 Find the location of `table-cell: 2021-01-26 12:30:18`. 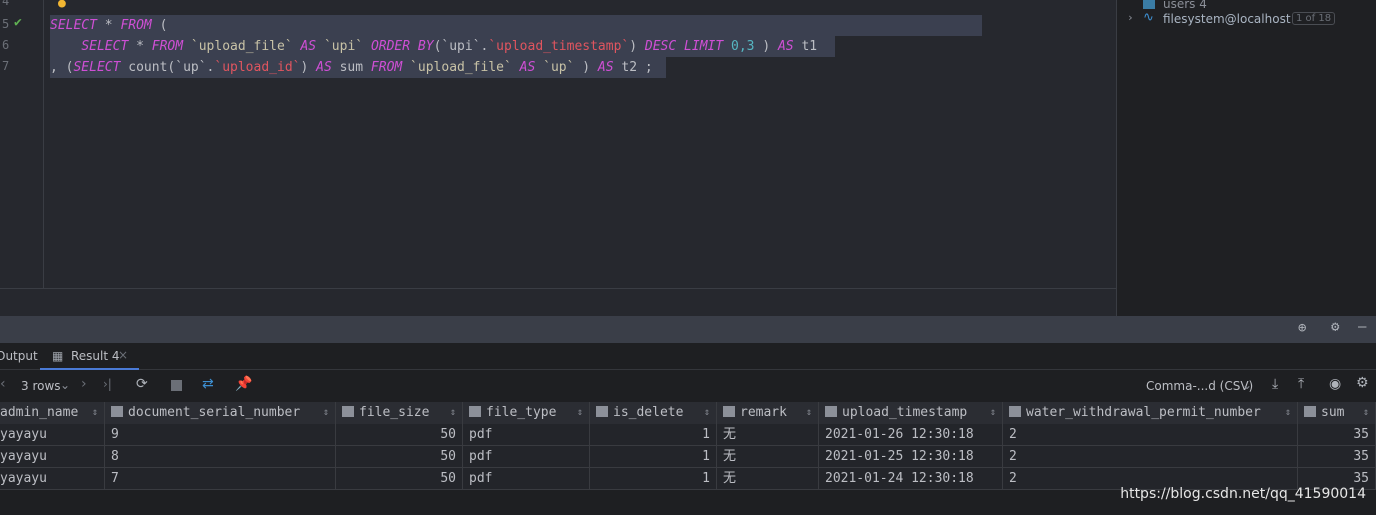

table-cell: 2021-01-26 12:30:18 is located at coordinates (911, 435).